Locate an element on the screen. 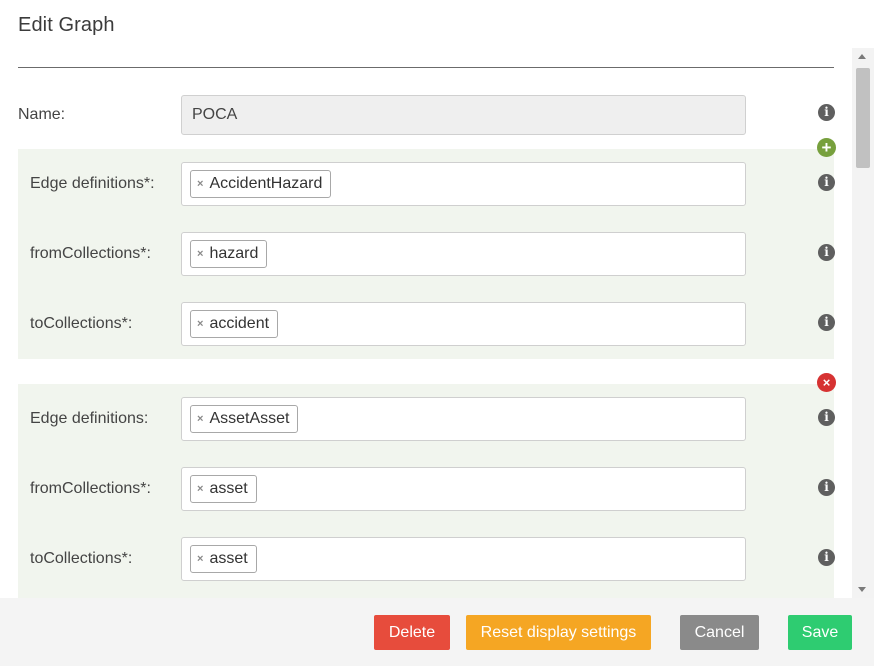 This screenshot has height=666, width=874. name-value: POCA is located at coordinates (215, 114).